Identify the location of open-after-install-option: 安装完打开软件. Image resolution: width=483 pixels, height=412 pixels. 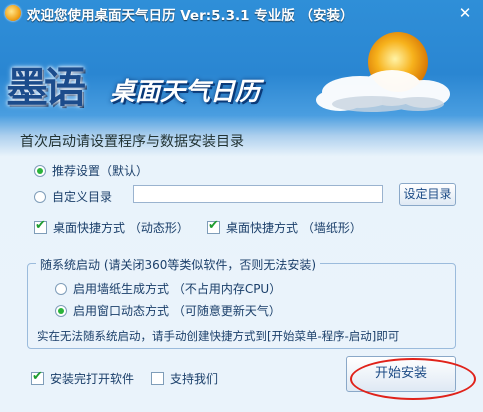
(83, 378).